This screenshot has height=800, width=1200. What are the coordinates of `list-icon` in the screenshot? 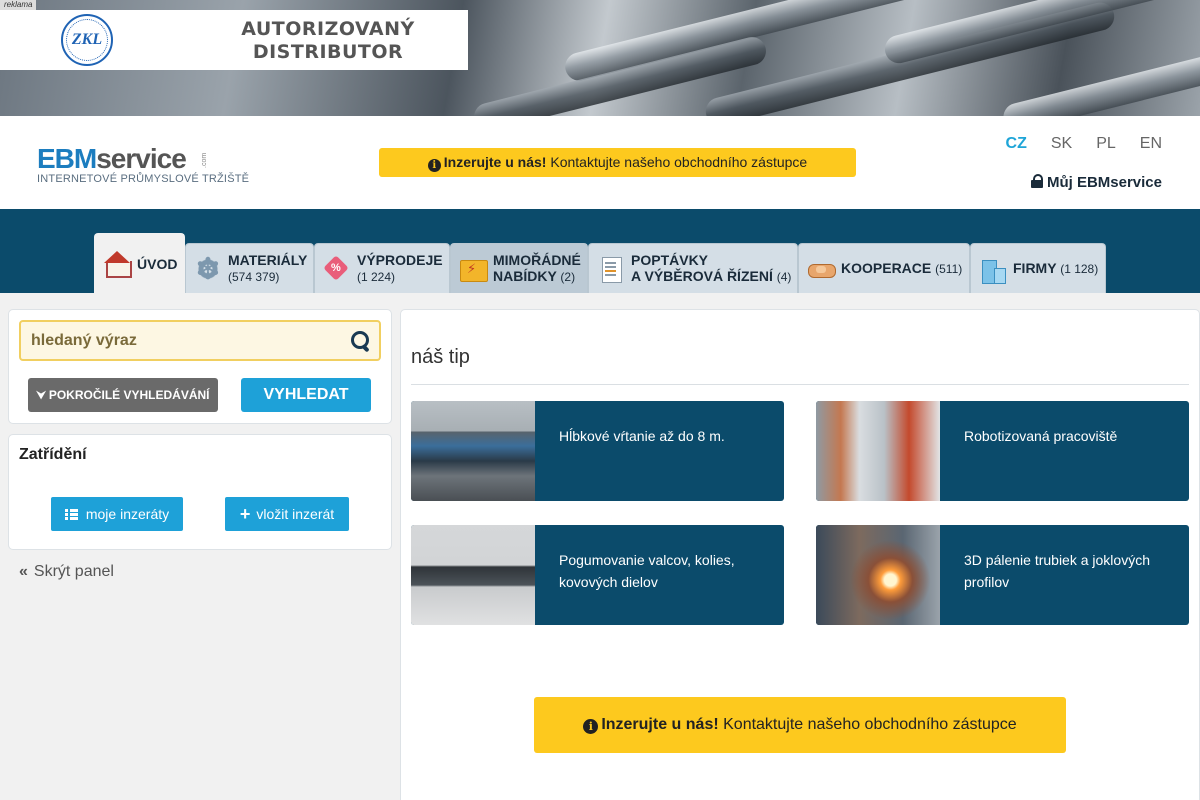 It's located at (71, 514).